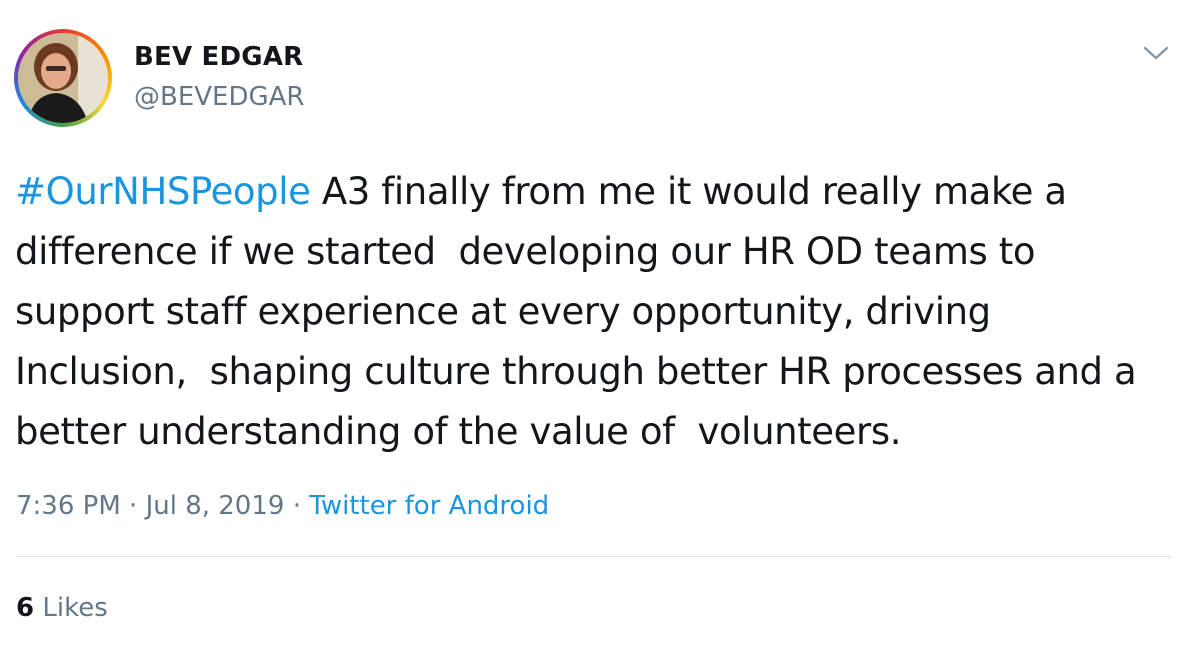  I want to click on hashtag-link: #OurNHSPeople, so click(163, 191).